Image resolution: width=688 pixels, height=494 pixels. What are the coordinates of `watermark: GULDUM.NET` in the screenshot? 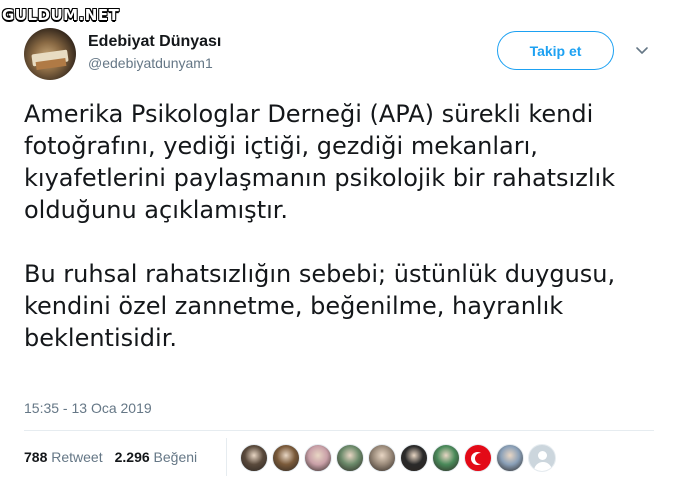 It's located at (61, 15).